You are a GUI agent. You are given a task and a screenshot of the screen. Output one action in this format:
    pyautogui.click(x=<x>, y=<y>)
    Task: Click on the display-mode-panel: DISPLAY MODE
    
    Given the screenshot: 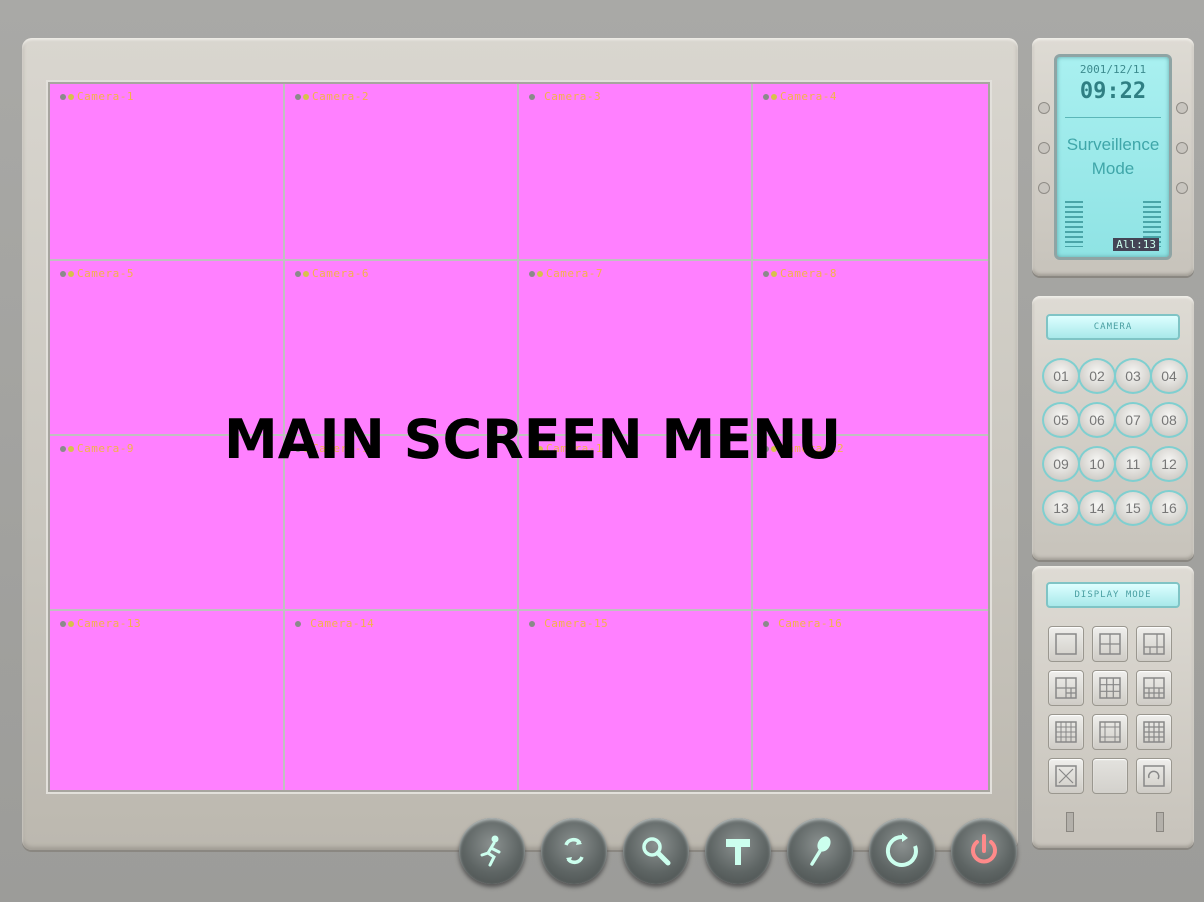 What is the action you would take?
    pyautogui.click(x=1113, y=707)
    